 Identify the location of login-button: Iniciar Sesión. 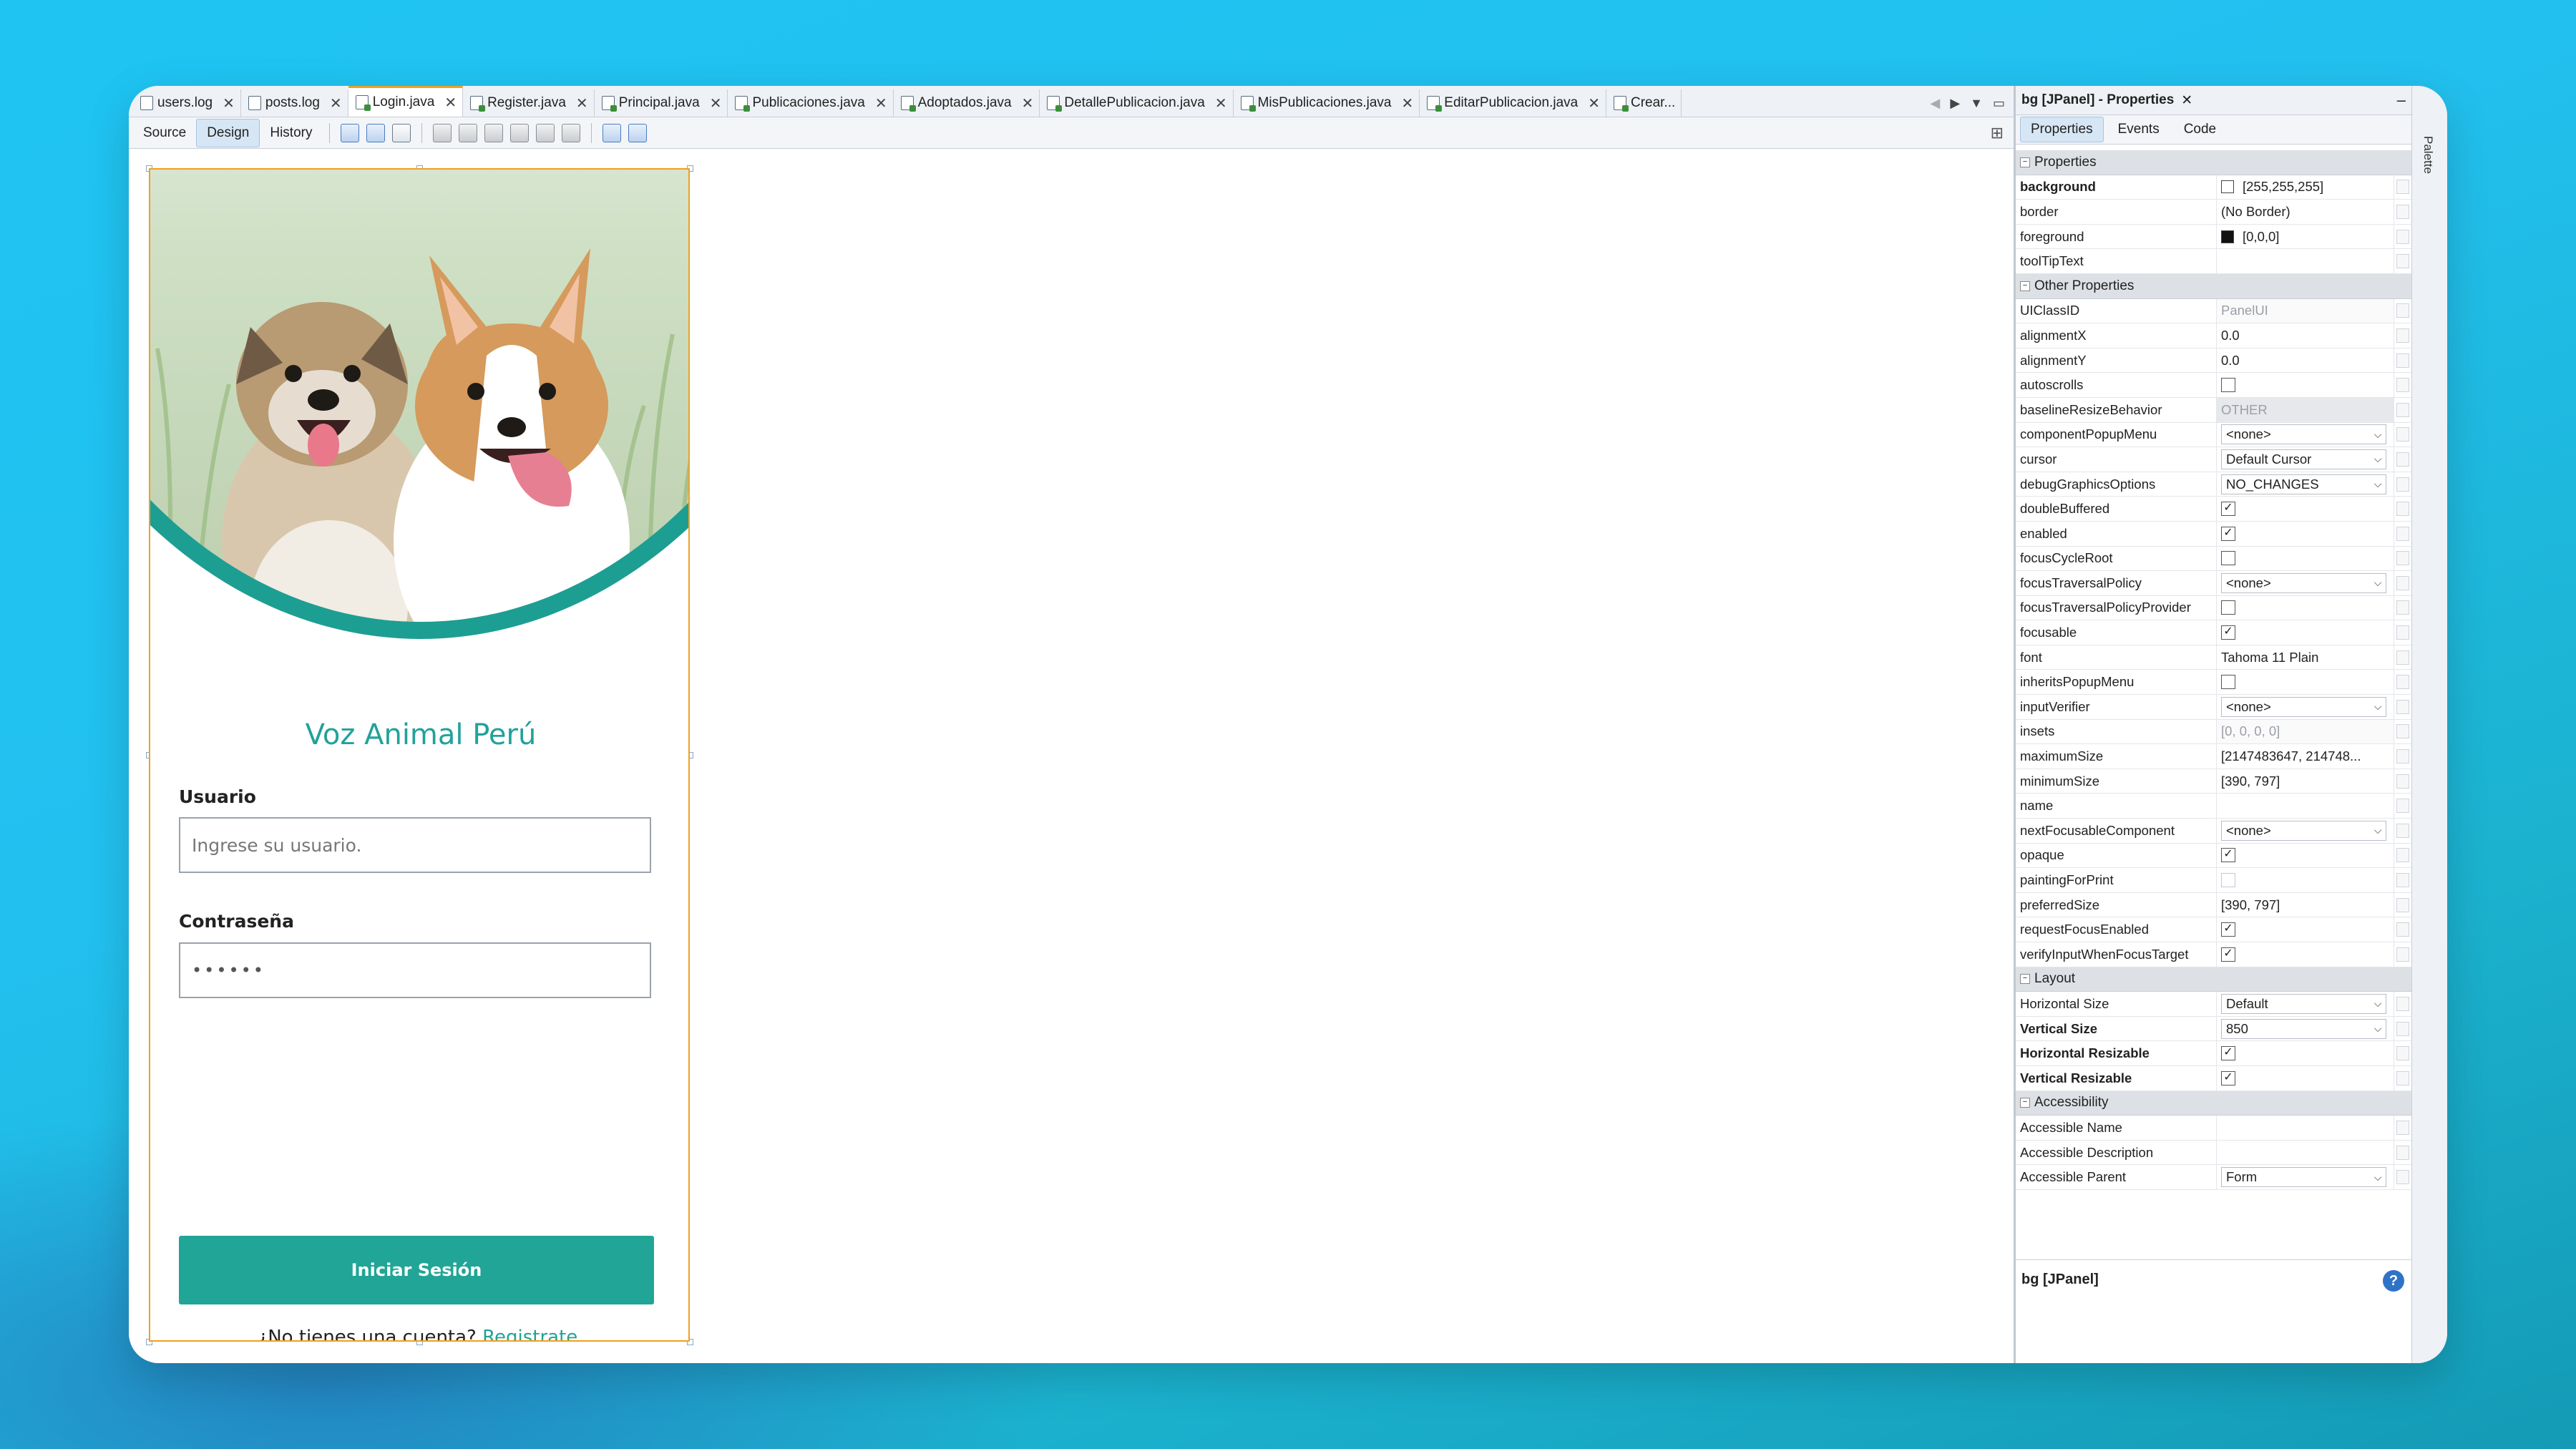
(416, 1270).